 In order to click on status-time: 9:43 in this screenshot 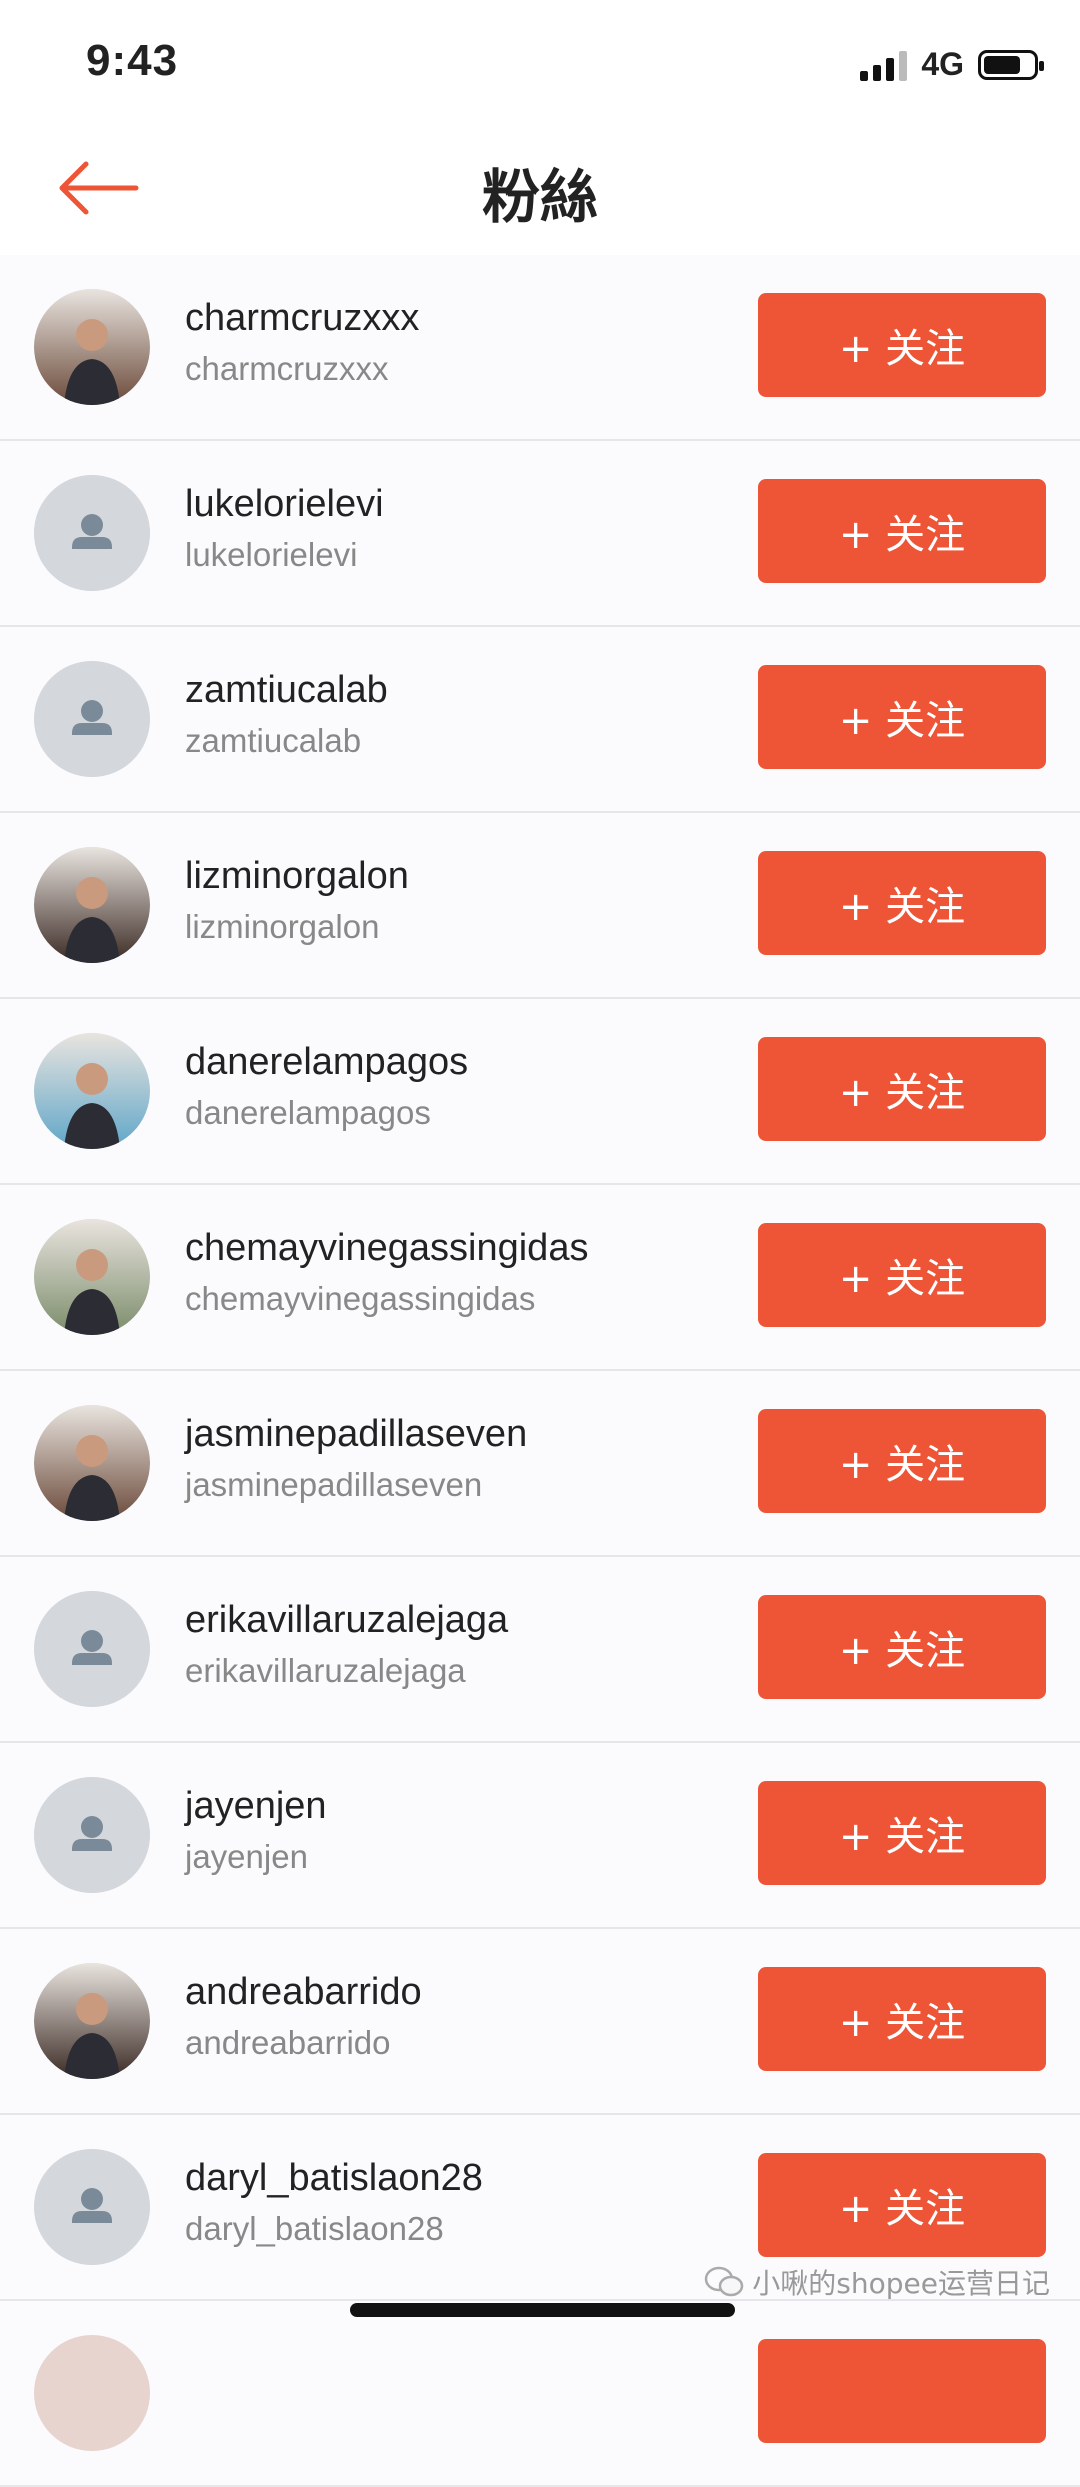, I will do `click(132, 60)`.